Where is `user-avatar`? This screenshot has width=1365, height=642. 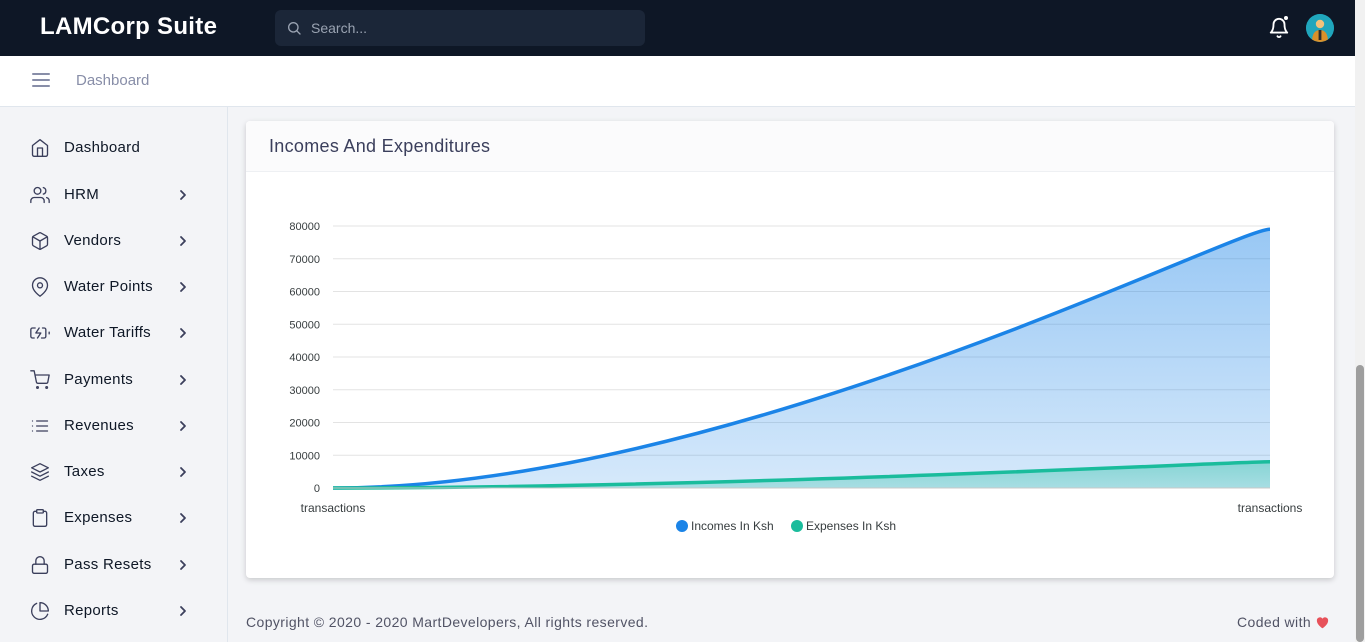 user-avatar is located at coordinates (1320, 28).